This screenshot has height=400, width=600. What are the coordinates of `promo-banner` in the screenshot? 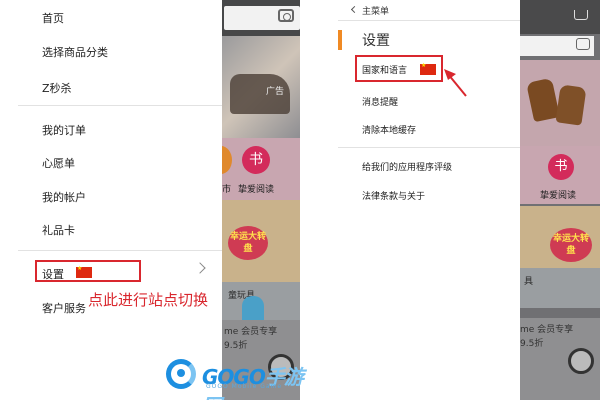 It's located at (261, 87).